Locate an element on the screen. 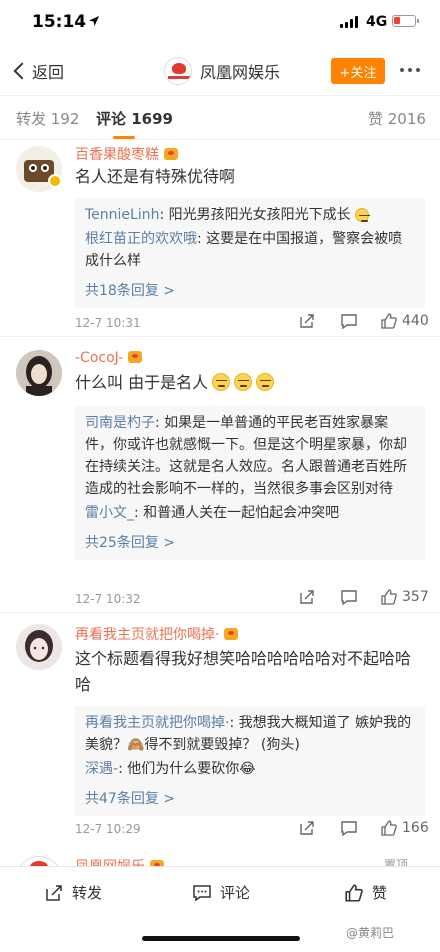 This screenshot has width=440, height=952. account-header: 凤凰网娱乐 is located at coordinates (222, 71).